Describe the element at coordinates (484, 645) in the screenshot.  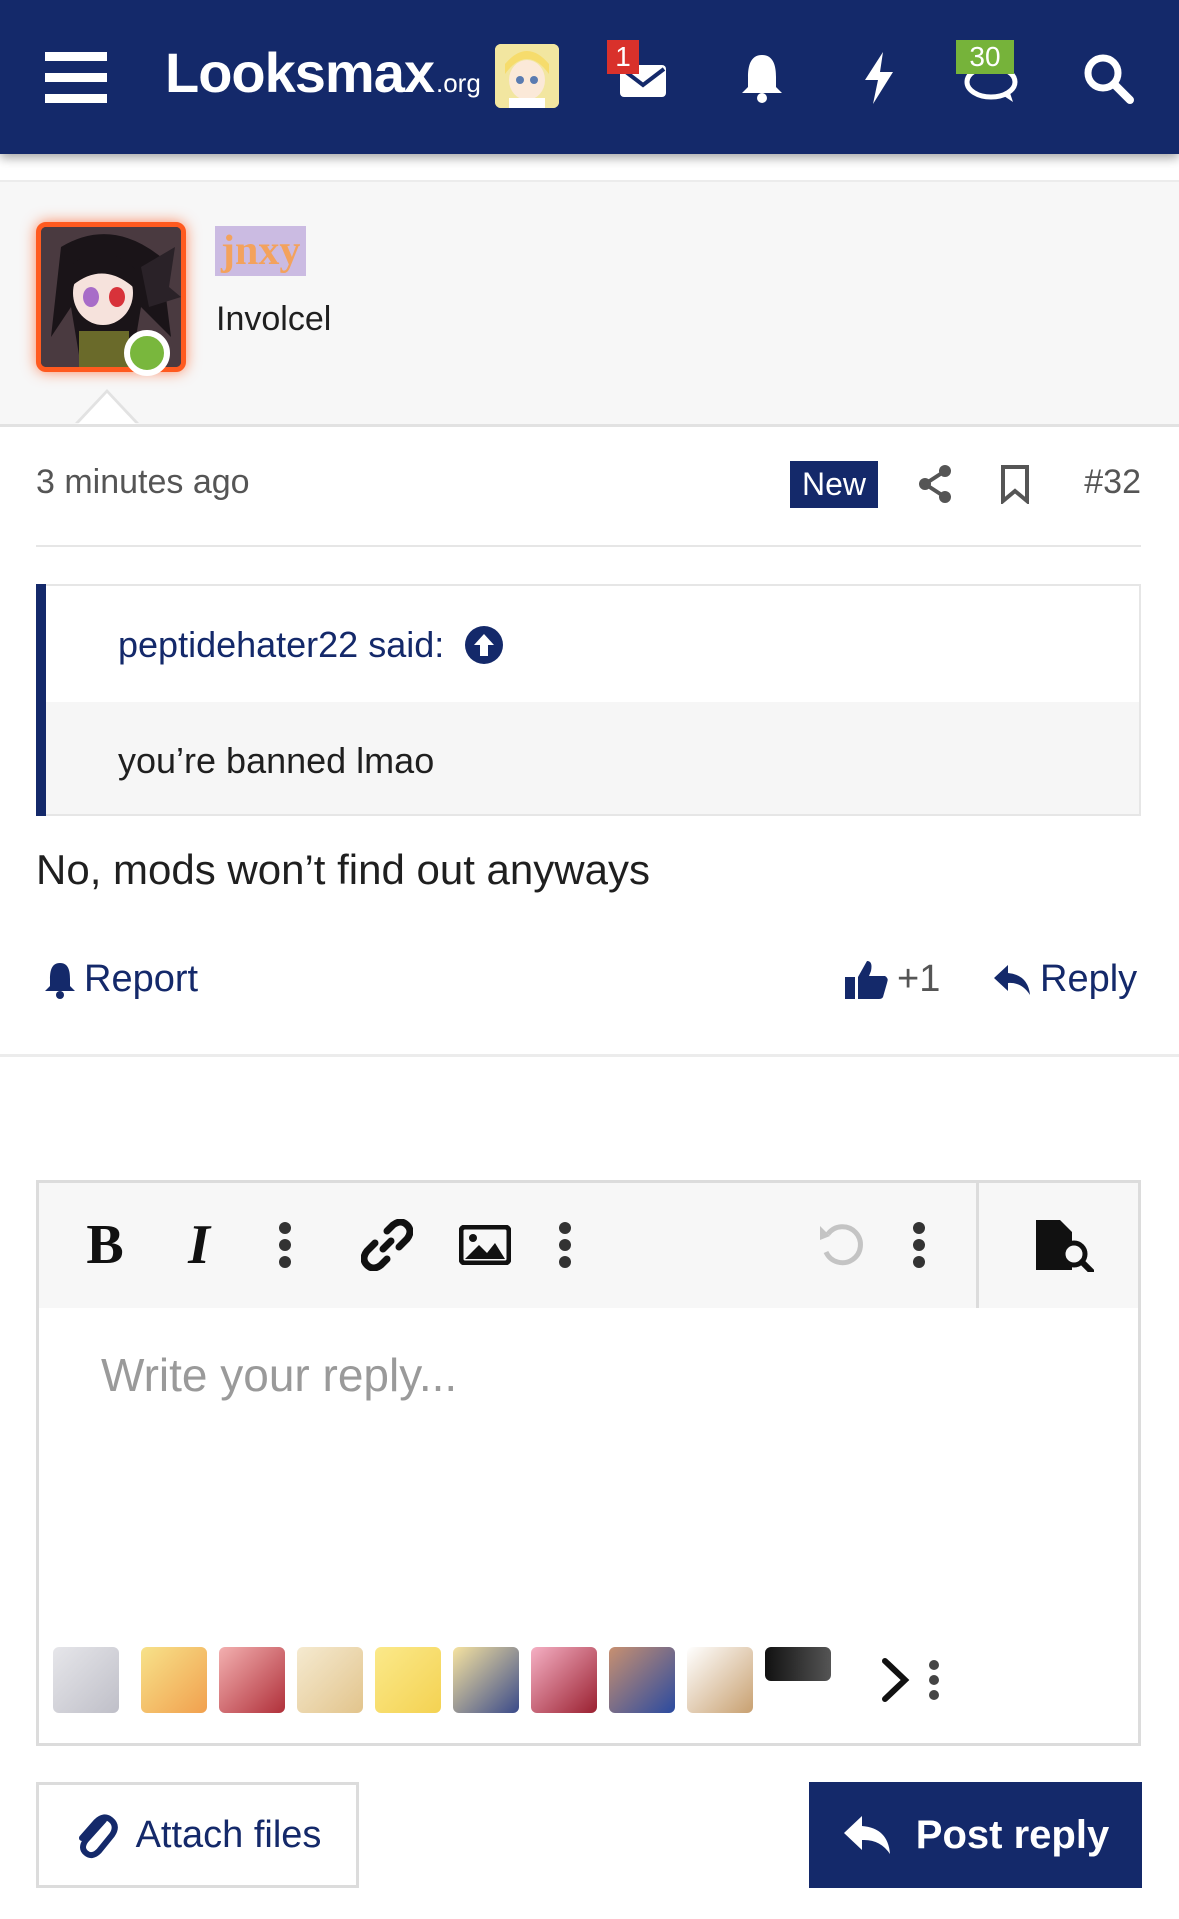
I see `arrow-up-circle-icon` at that location.